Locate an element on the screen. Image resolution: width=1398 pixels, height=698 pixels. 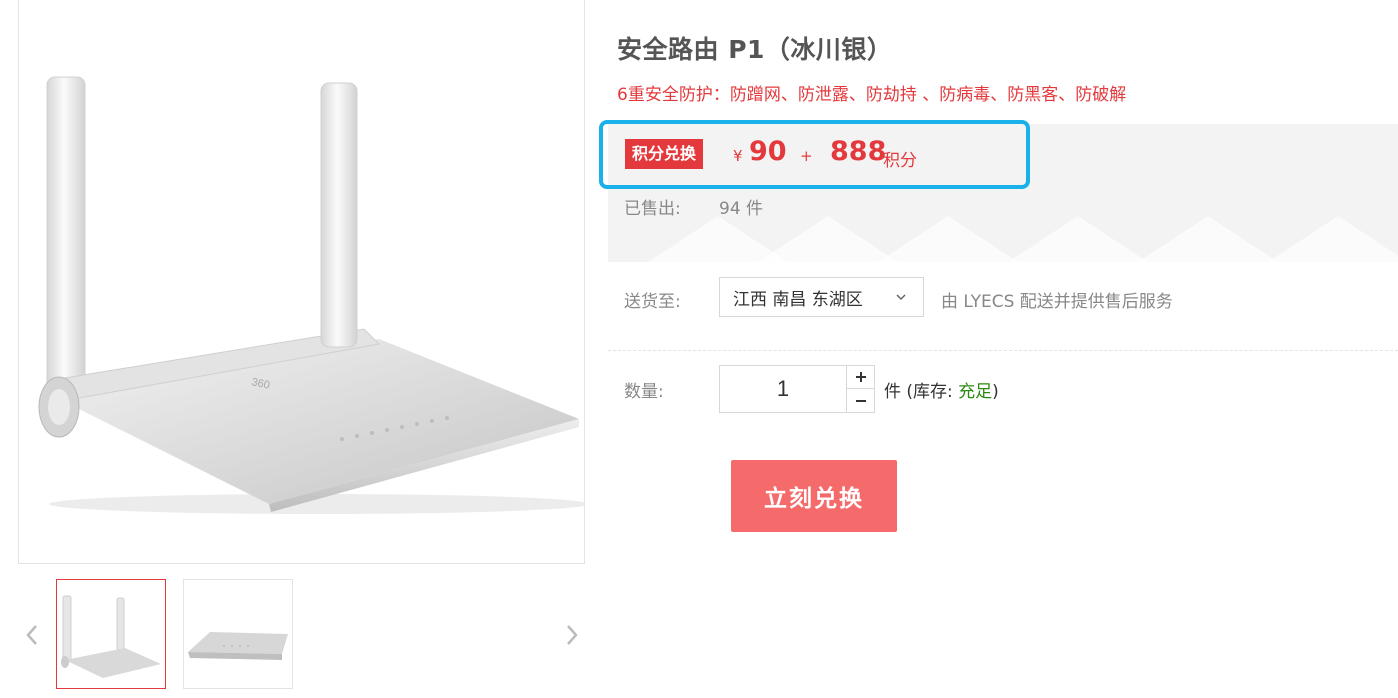
stock-info: 件 (库存: 充足) is located at coordinates (941, 389).